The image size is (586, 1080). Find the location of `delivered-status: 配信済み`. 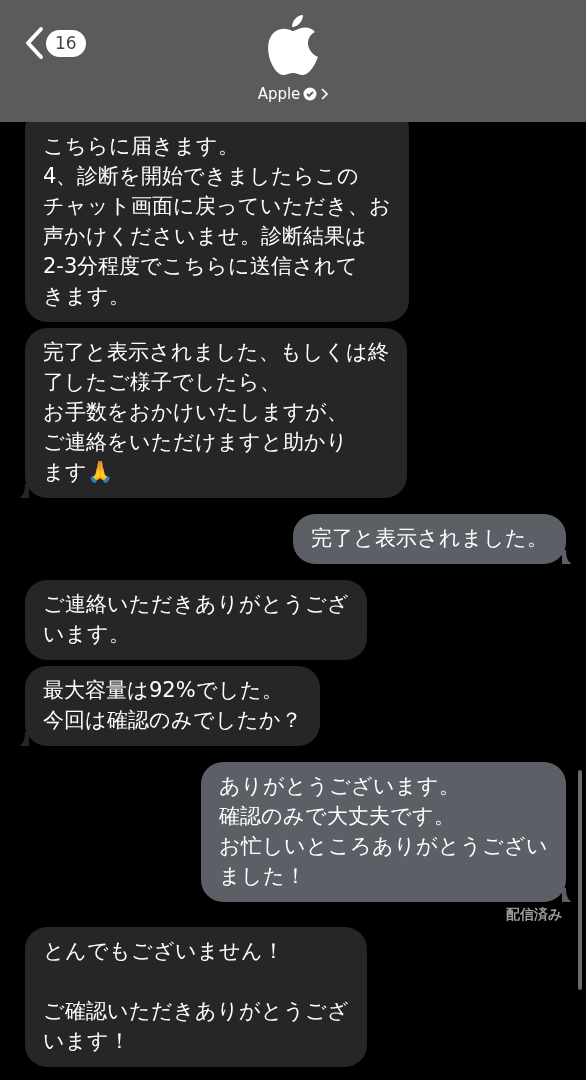

delivered-status: 配信済み is located at coordinates (534, 914).